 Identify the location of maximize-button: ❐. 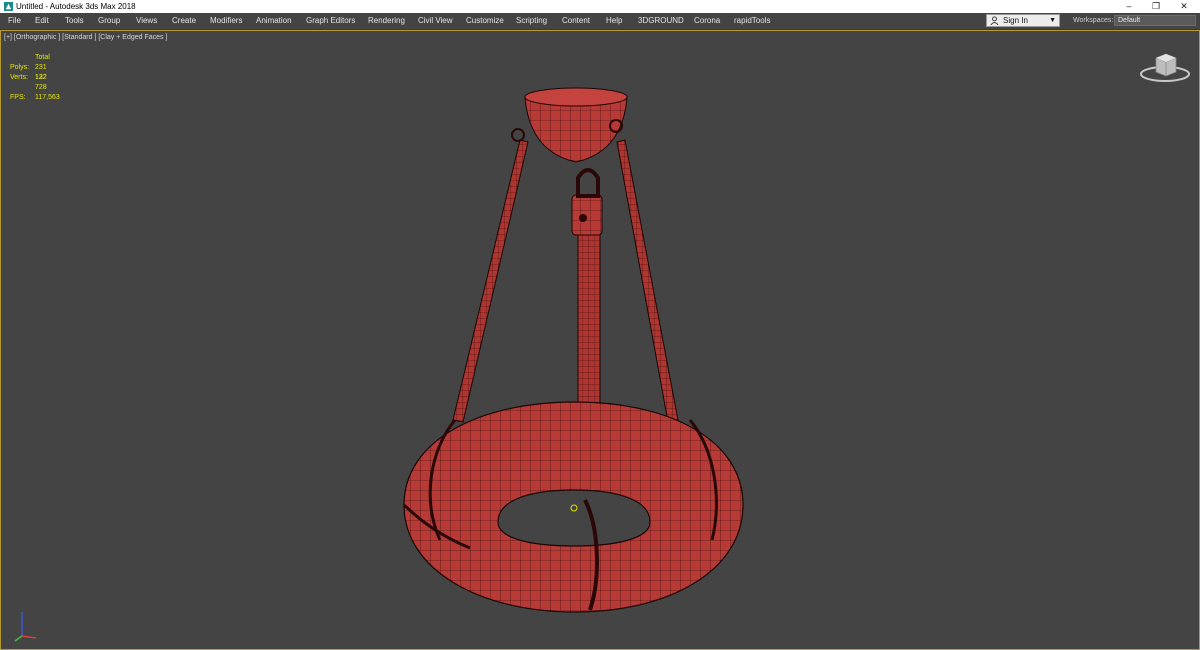
(1156, 6).